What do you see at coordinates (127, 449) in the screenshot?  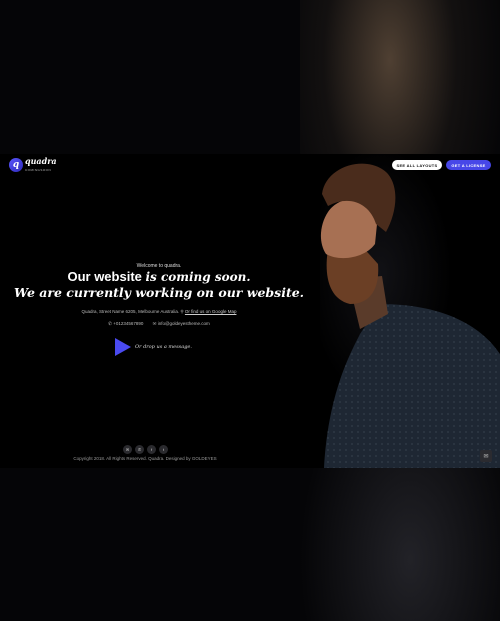 I see `email-social-icon: ✉` at bounding box center [127, 449].